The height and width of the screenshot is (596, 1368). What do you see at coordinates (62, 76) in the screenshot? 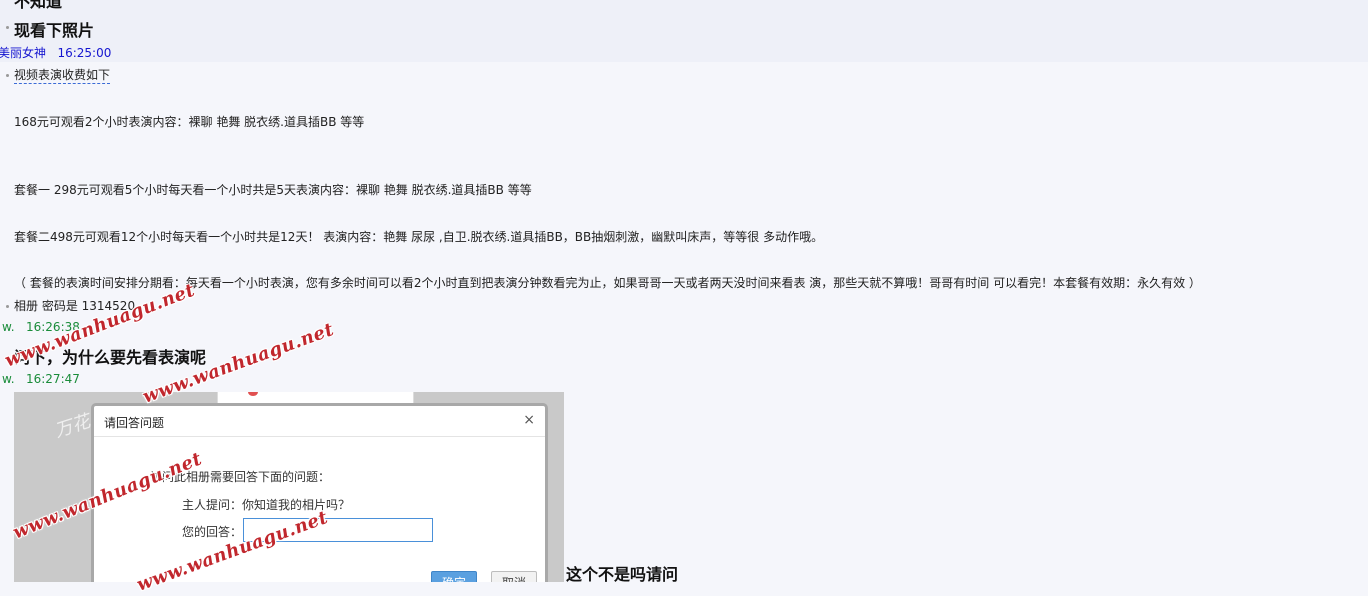
I see `price-heading: 视频表演收费如下` at bounding box center [62, 76].